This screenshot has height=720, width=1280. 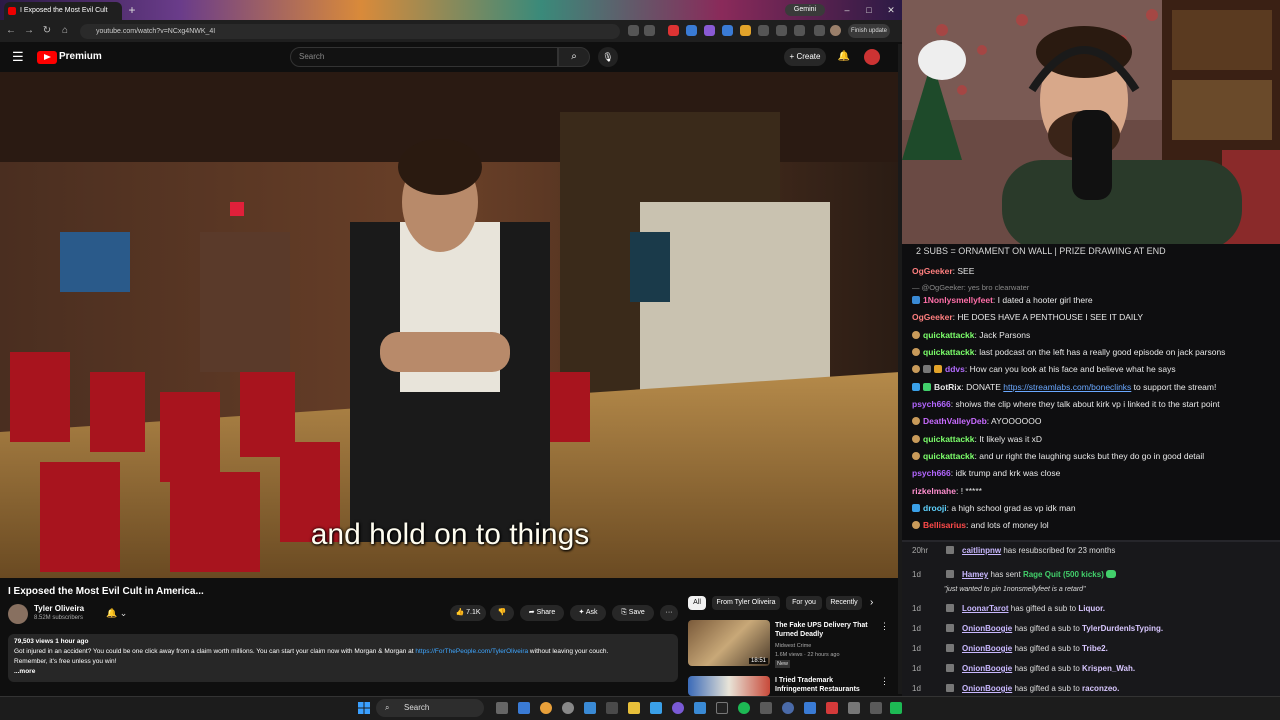 I want to click on event-user: Hamey, so click(x=975, y=574).